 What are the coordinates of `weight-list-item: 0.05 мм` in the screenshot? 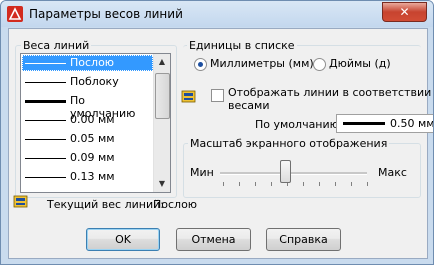 It's located at (87, 139).